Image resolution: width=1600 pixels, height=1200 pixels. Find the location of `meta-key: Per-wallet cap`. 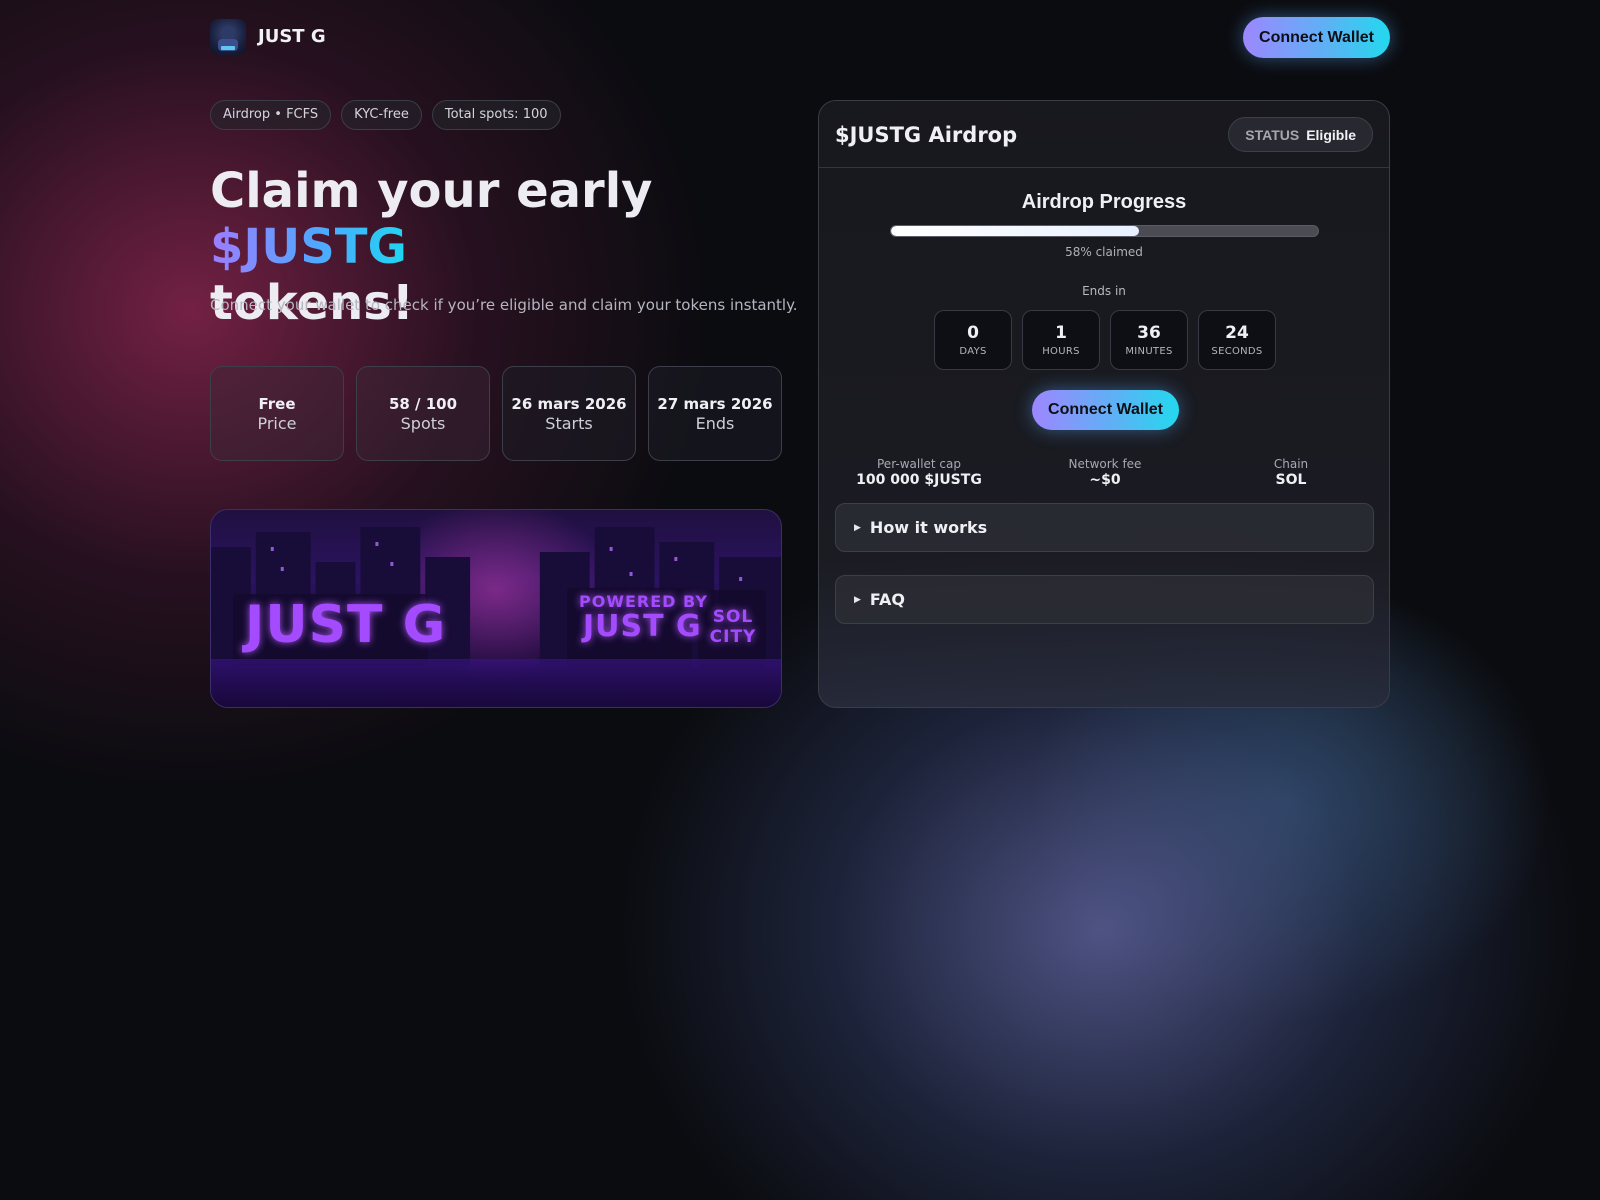

meta-key: Per-wallet cap is located at coordinates (919, 464).